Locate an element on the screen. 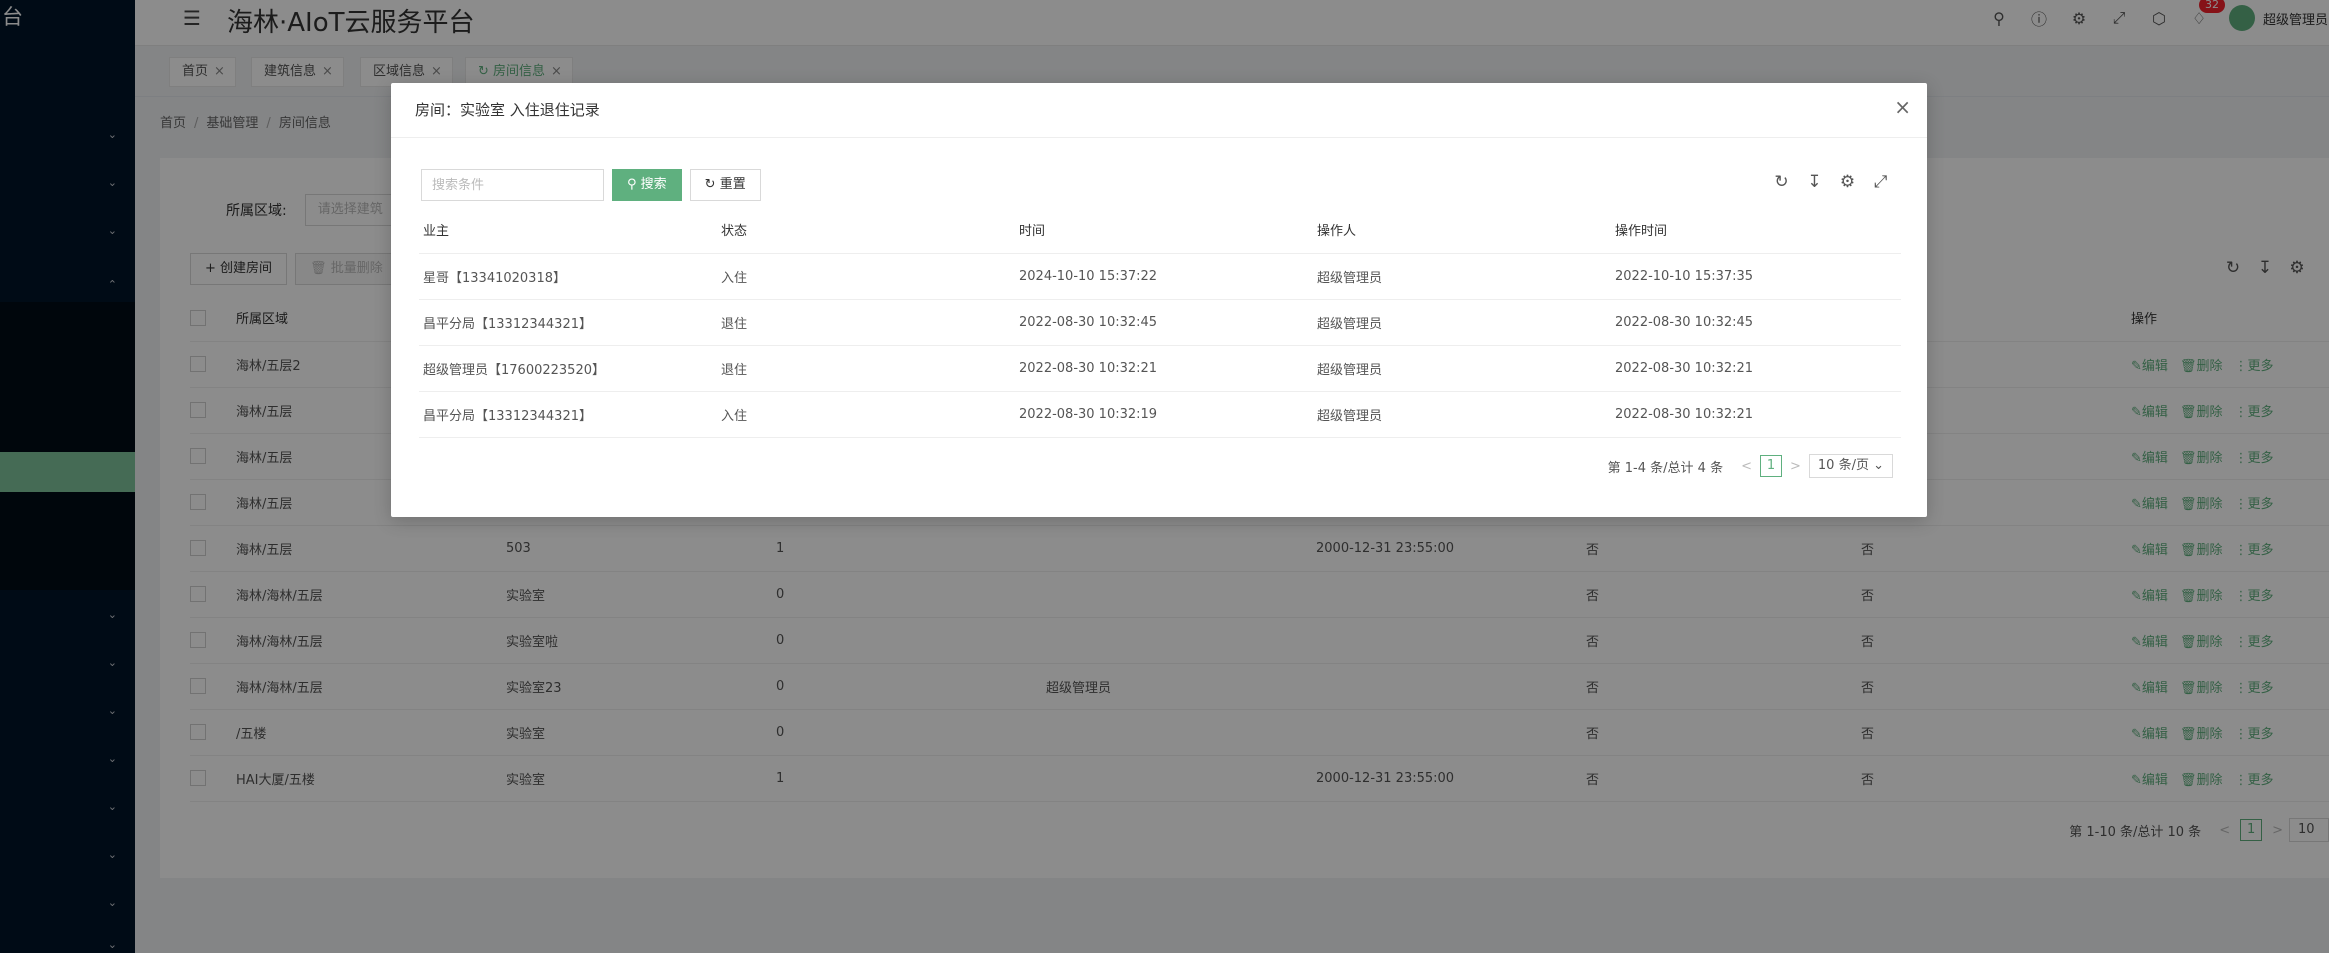  fullscreen-icon: ⤢ is located at coordinates (1880, 182).